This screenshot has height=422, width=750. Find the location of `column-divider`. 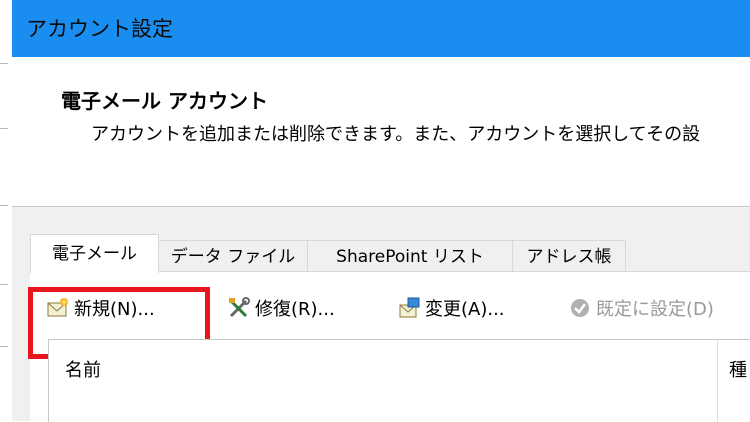

column-divider is located at coordinates (717, 381).